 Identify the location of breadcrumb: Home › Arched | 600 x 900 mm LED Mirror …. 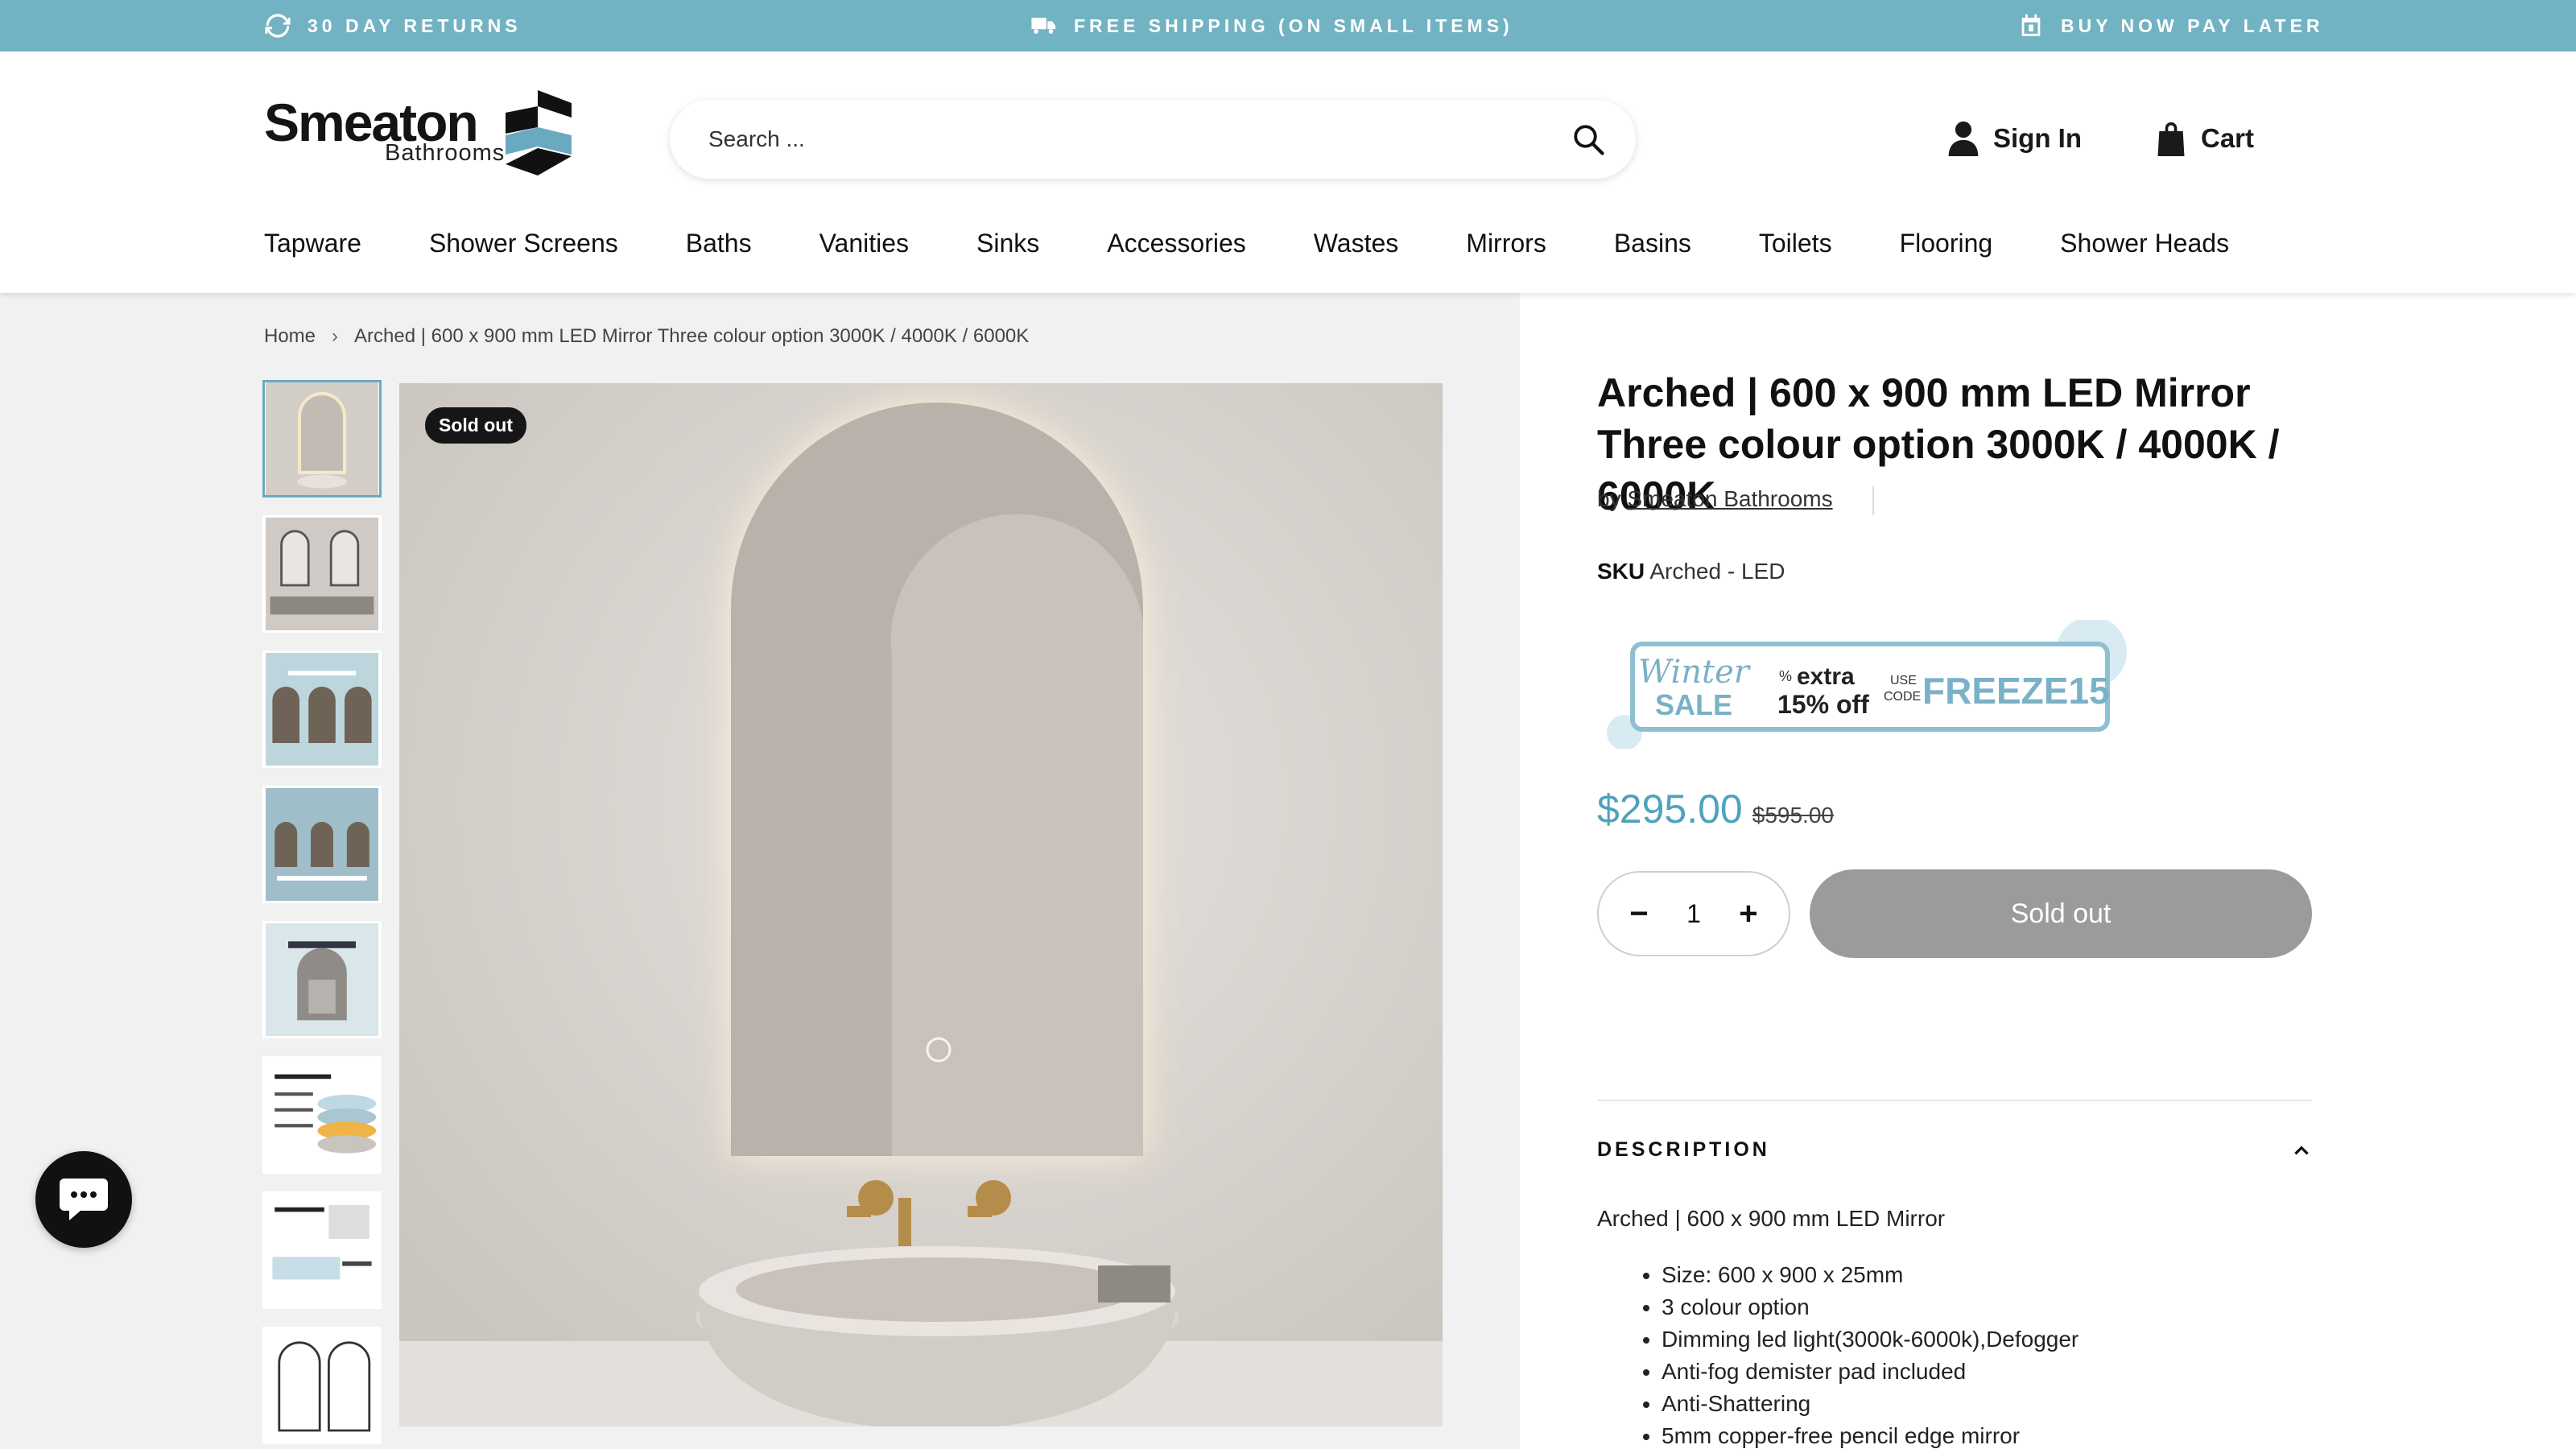
(646, 336).